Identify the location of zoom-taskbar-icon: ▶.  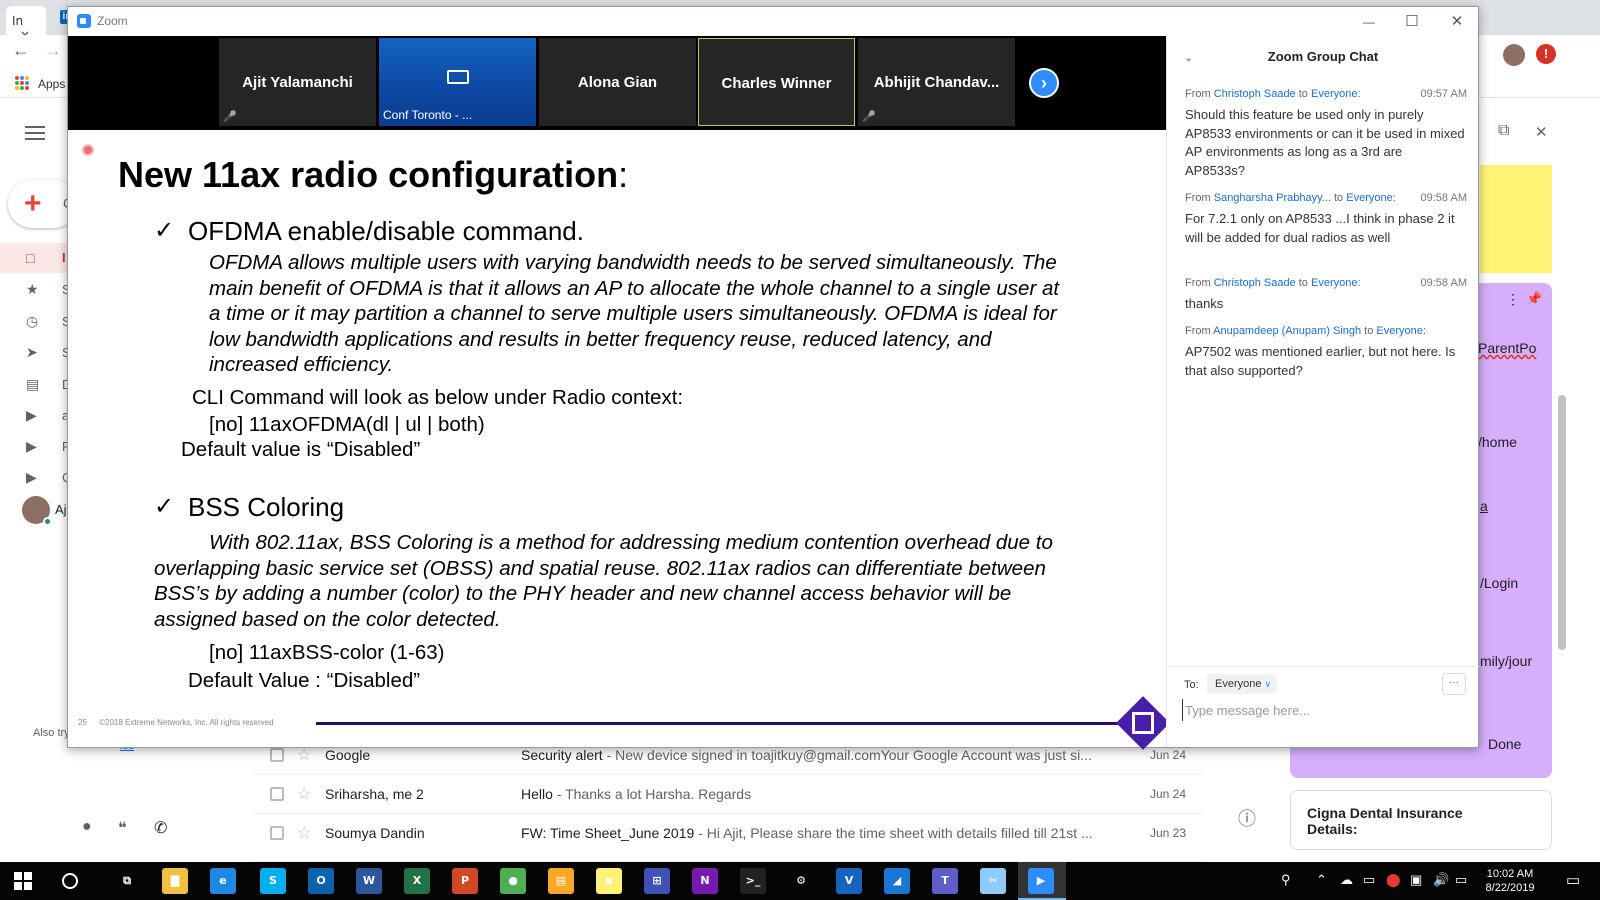
(1041, 881).